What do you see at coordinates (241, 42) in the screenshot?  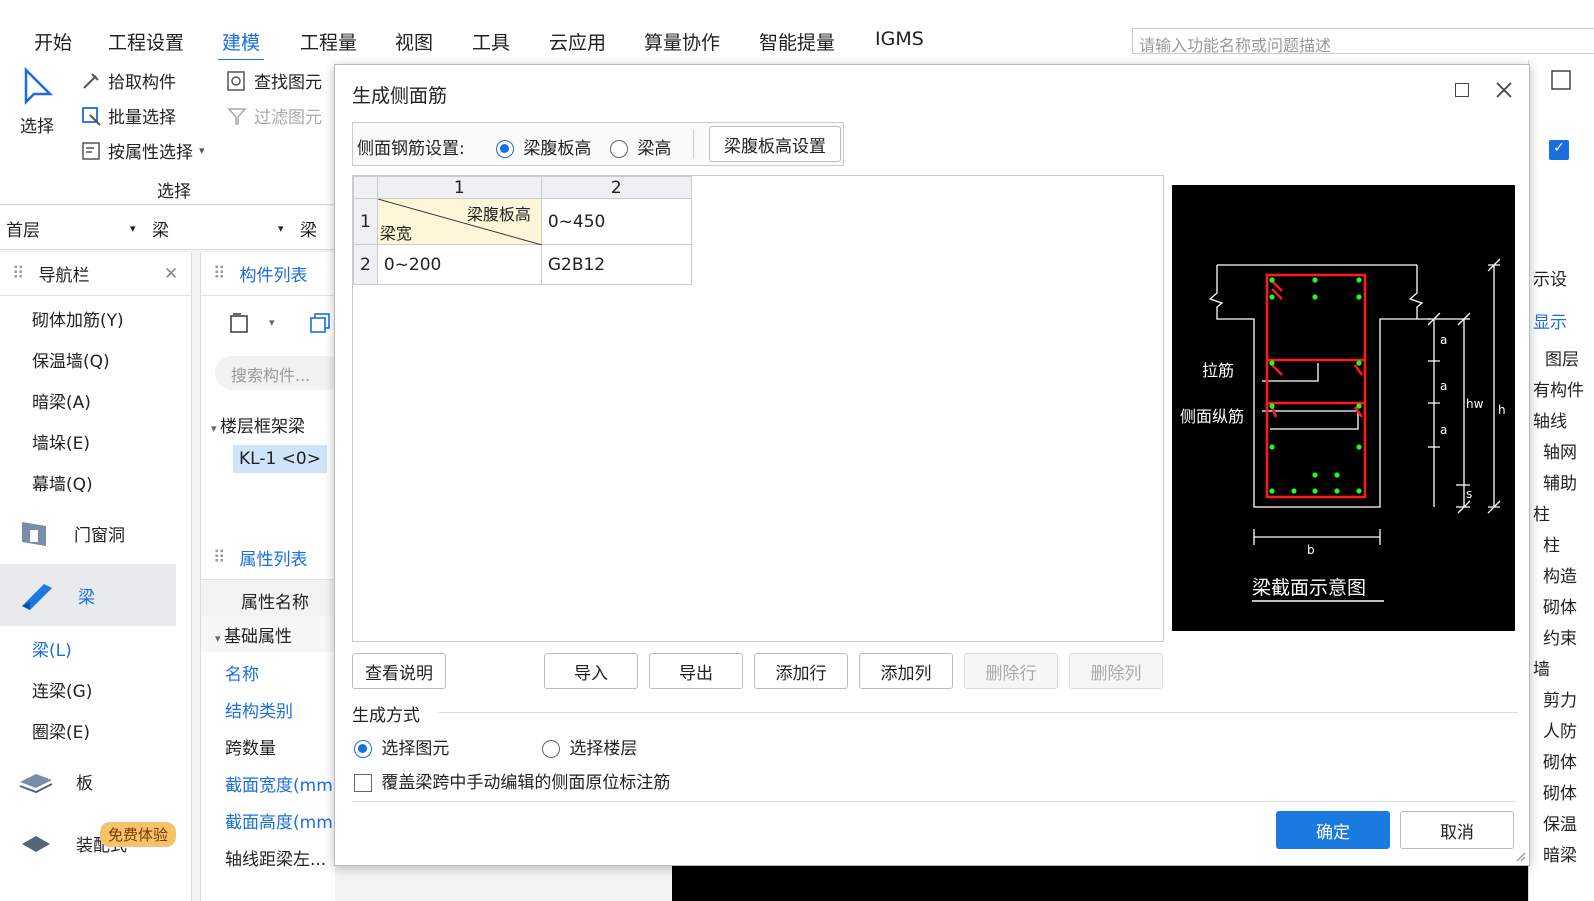 I see `tab-modeling: 建模` at bounding box center [241, 42].